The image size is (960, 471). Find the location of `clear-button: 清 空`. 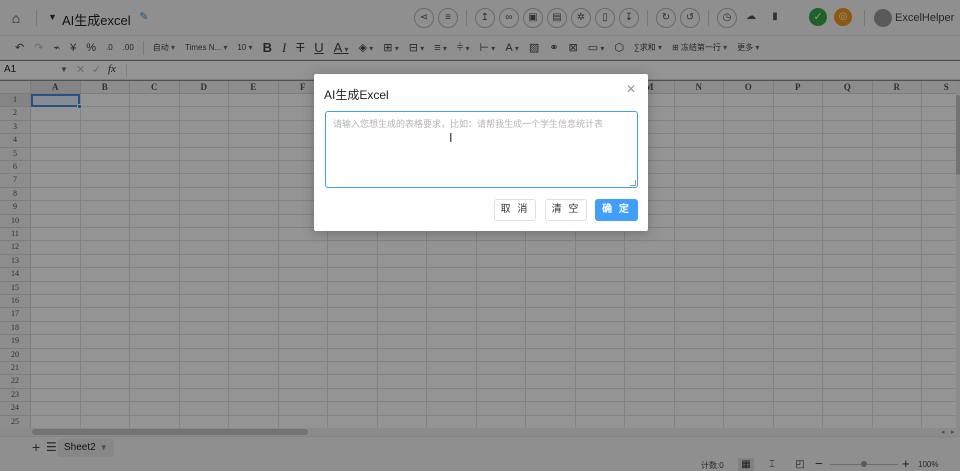

clear-button: 清 空 is located at coordinates (566, 210).